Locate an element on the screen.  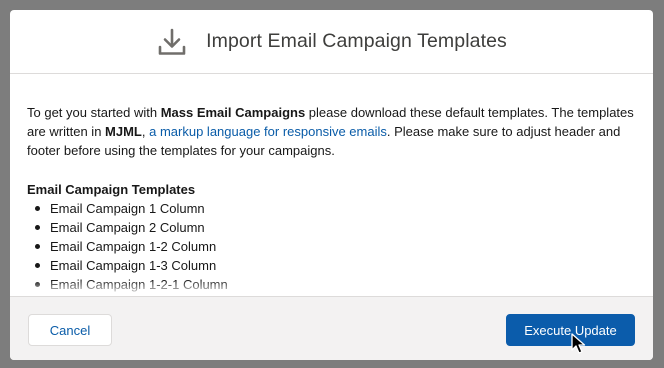
execute-update-button: Execute Update is located at coordinates (570, 330).